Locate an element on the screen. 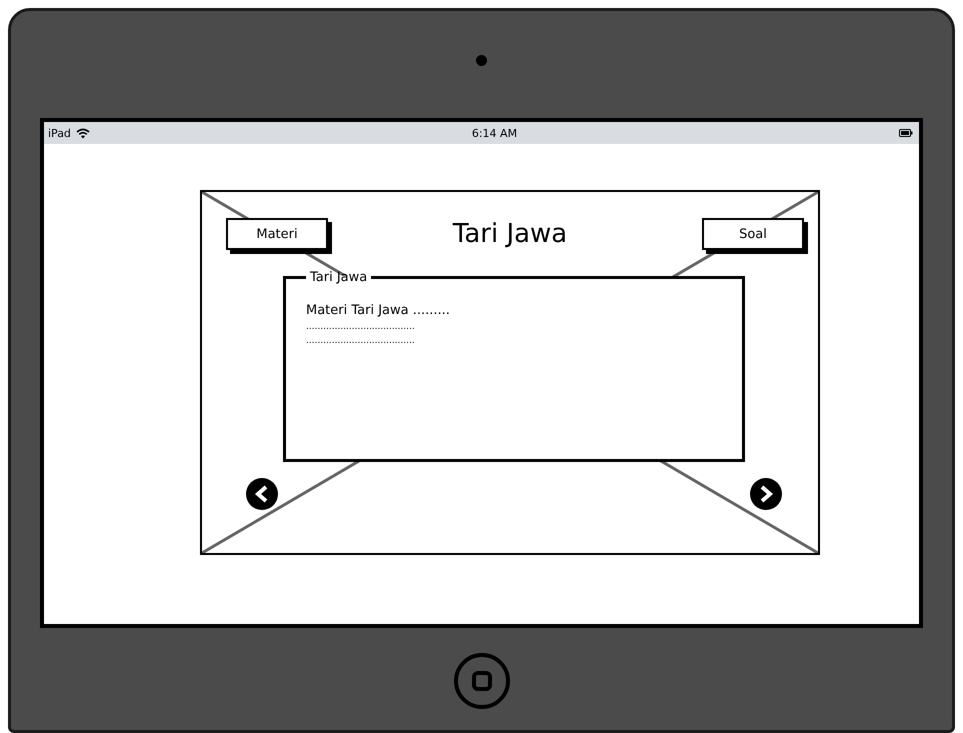 Image resolution: width=963 pixels, height=733 pixels. device-name: iPad is located at coordinates (59, 133).